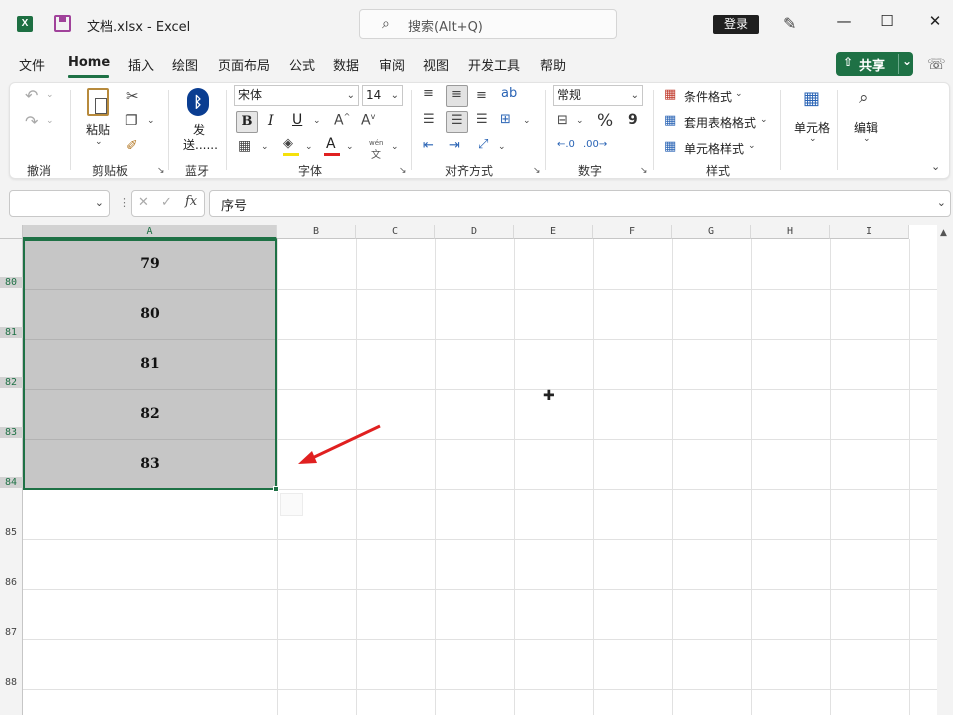 This screenshot has height=715, width=953. Describe the element at coordinates (595, 144) in the screenshot. I see `decrease-decimal-icon: .00→` at that location.